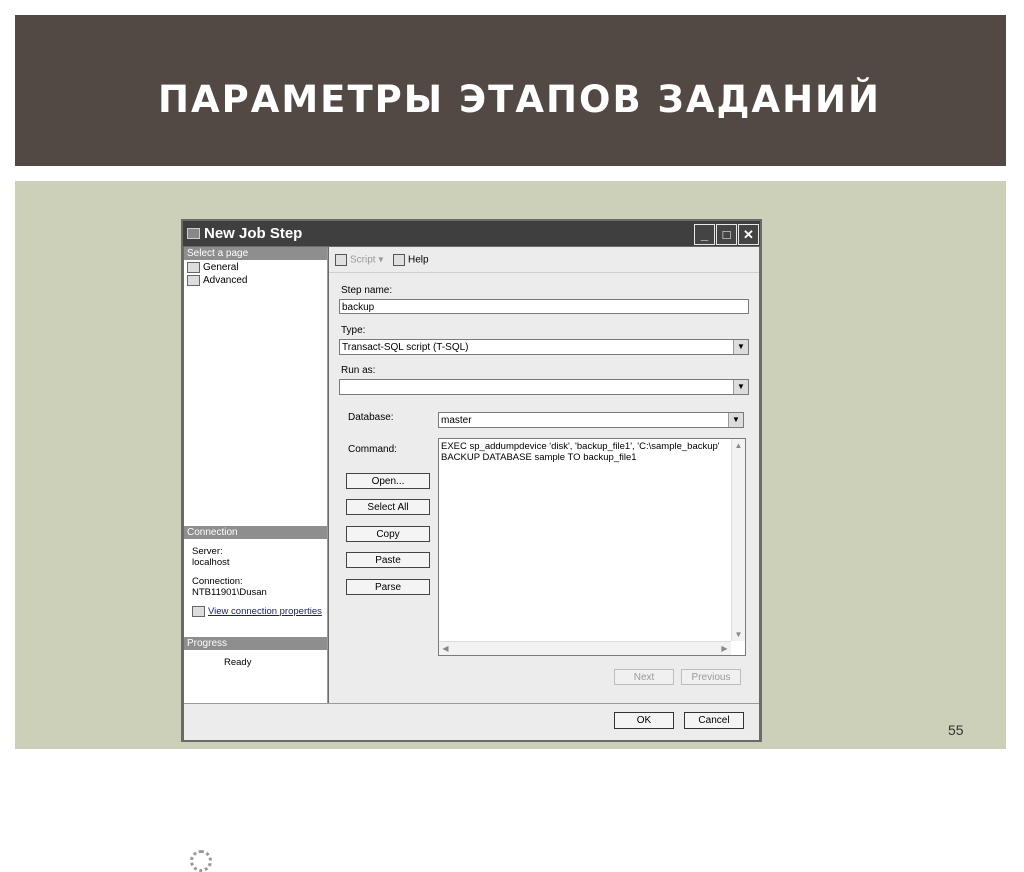  Describe the element at coordinates (585, 648) in the screenshot. I see `horizontal-scrollbar: ◀ ▶` at that location.